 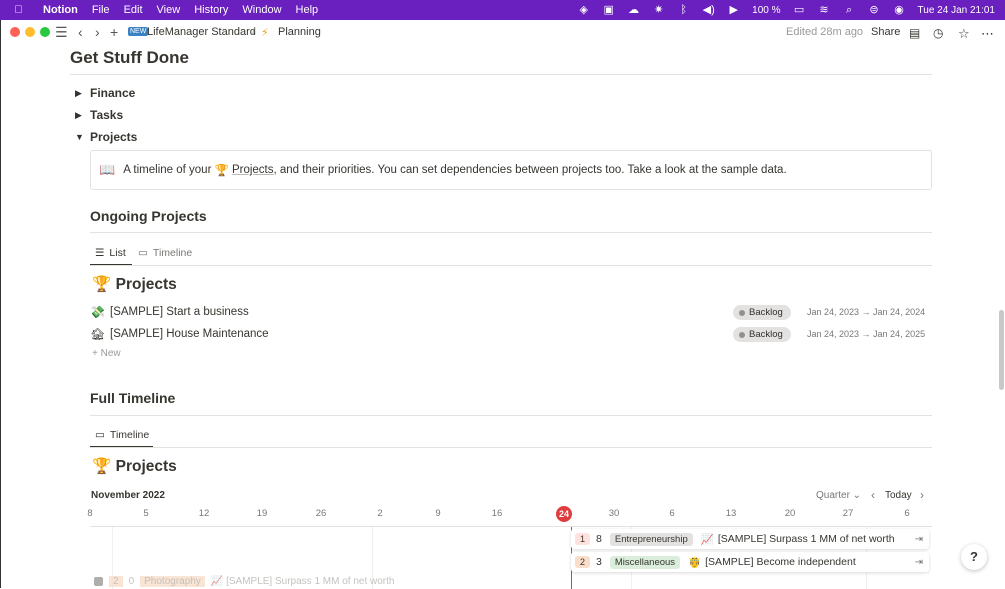 I want to click on share-button: Share, so click(x=885, y=32).